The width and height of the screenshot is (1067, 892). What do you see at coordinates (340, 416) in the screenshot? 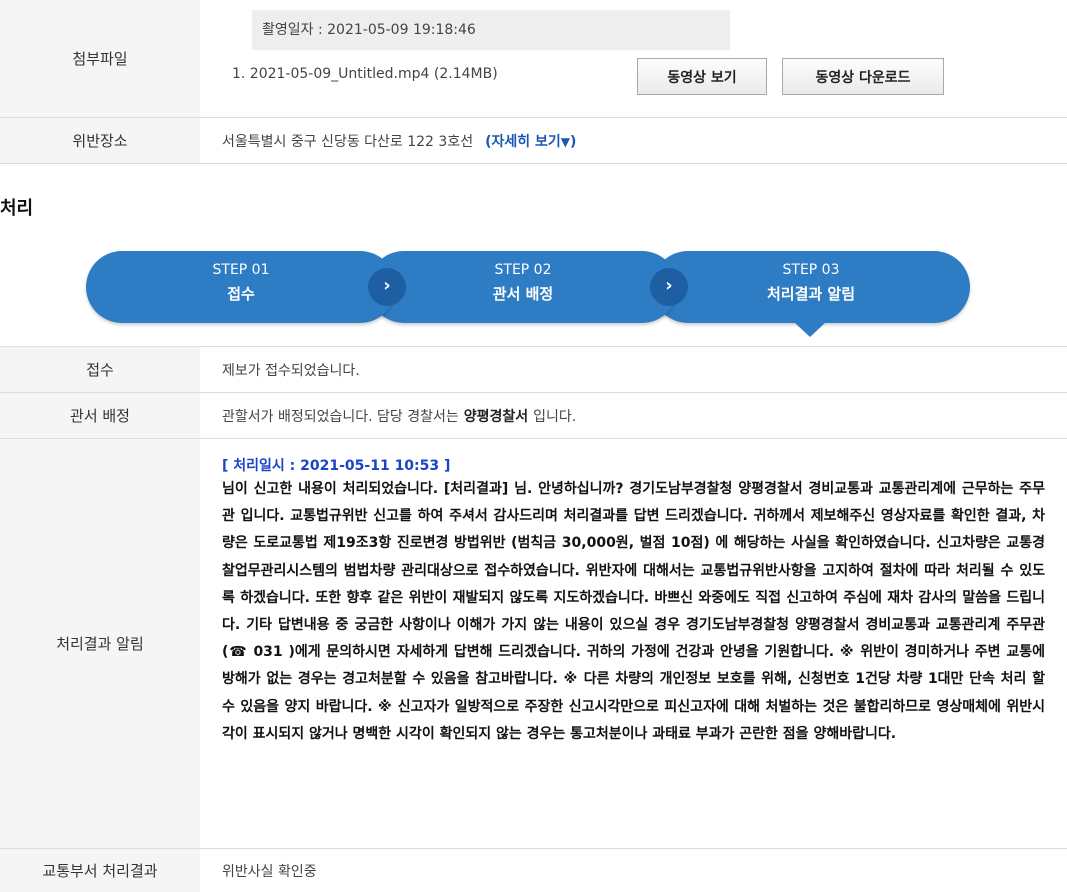
I see `assign-text: 관할서가 배정되었습니다. 담당 경찰서는` at bounding box center [340, 416].